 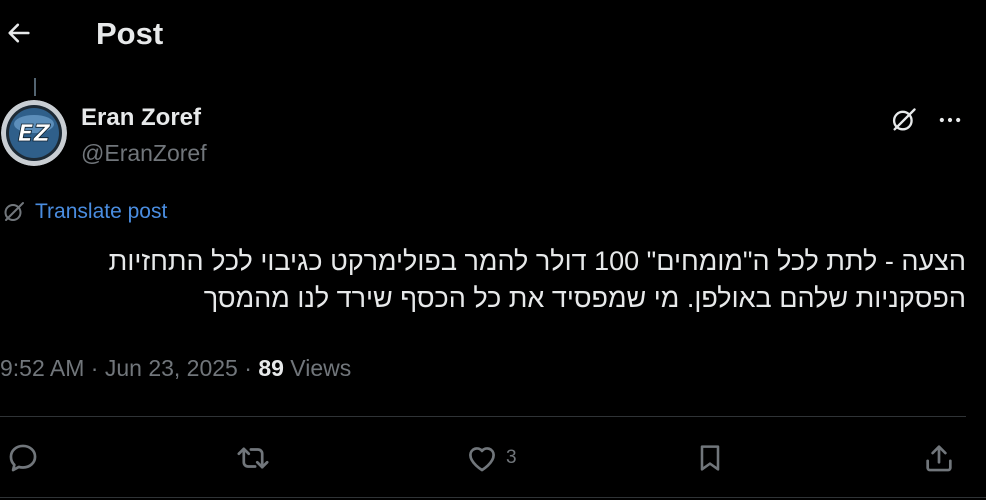 I want to click on bookmark-icon, so click(x=710, y=458).